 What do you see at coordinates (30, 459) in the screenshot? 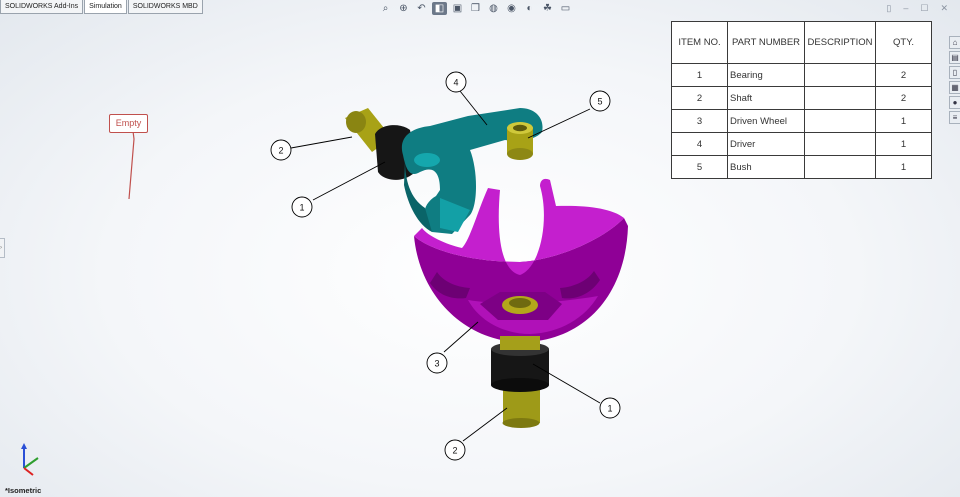
I see `coordinate-triad-icon` at bounding box center [30, 459].